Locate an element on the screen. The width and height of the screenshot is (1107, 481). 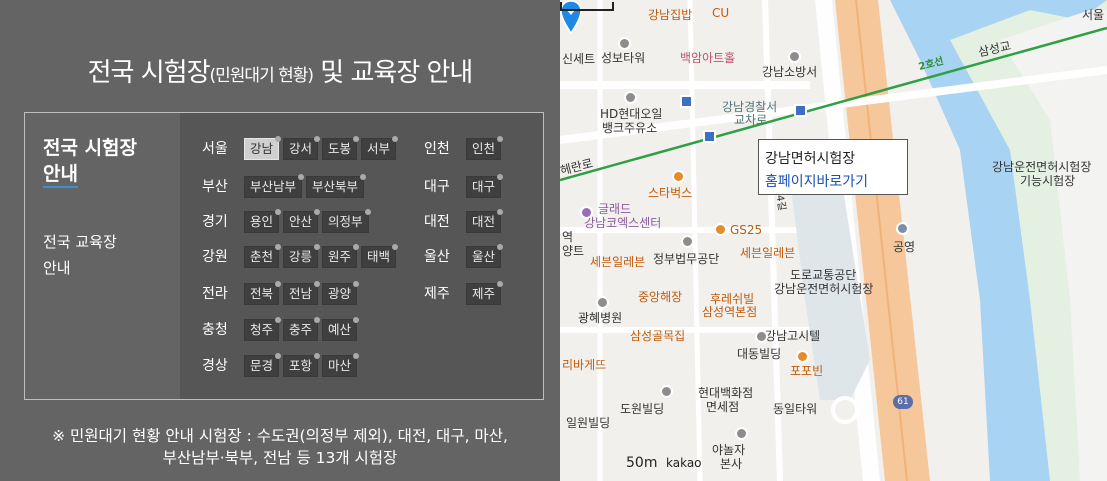
map-label: 강남코엑스센터 is located at coordinates (623, 223).